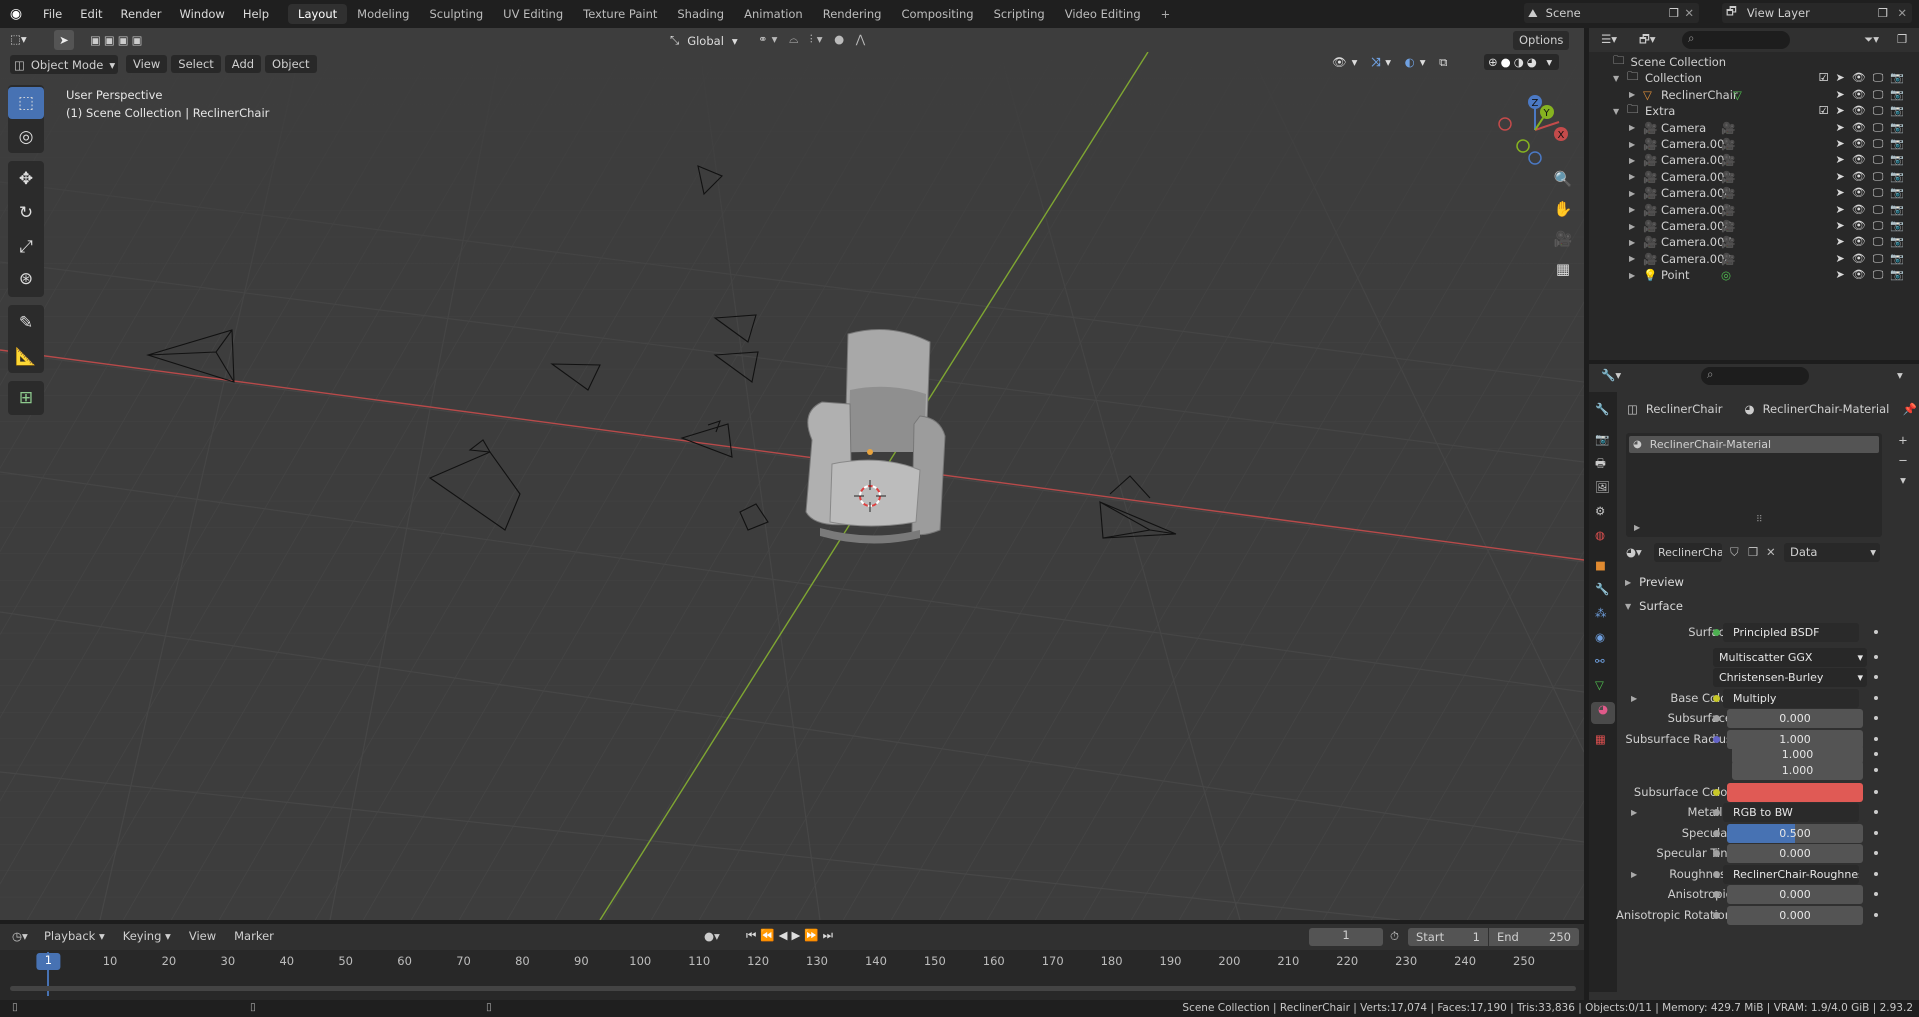 The height and width of the screenshot is (1017, 1919). Describe the element at coordinates (147, 64) in the screenshot. I see `viewport-menu-view: View` at that location.